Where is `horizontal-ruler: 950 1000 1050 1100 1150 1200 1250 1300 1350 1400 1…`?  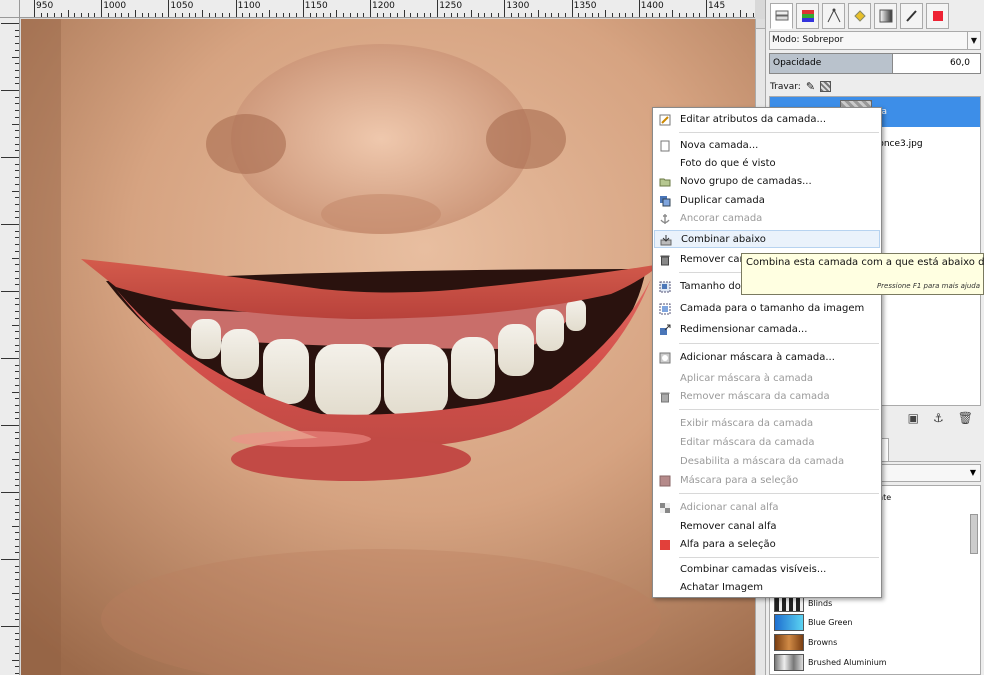 horizontal-ruler: 950 1000 1050 1100 1150 1200 1250 1300 1350 1400 1… is located at coordinates (387, 9).